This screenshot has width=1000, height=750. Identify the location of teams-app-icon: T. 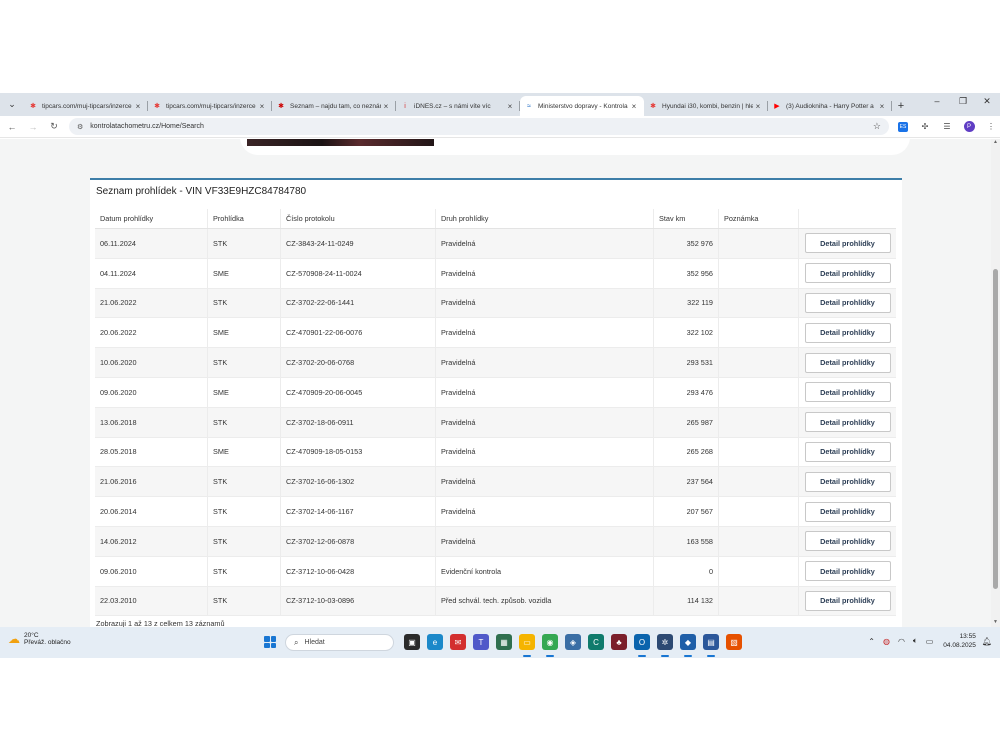
(481, 642).